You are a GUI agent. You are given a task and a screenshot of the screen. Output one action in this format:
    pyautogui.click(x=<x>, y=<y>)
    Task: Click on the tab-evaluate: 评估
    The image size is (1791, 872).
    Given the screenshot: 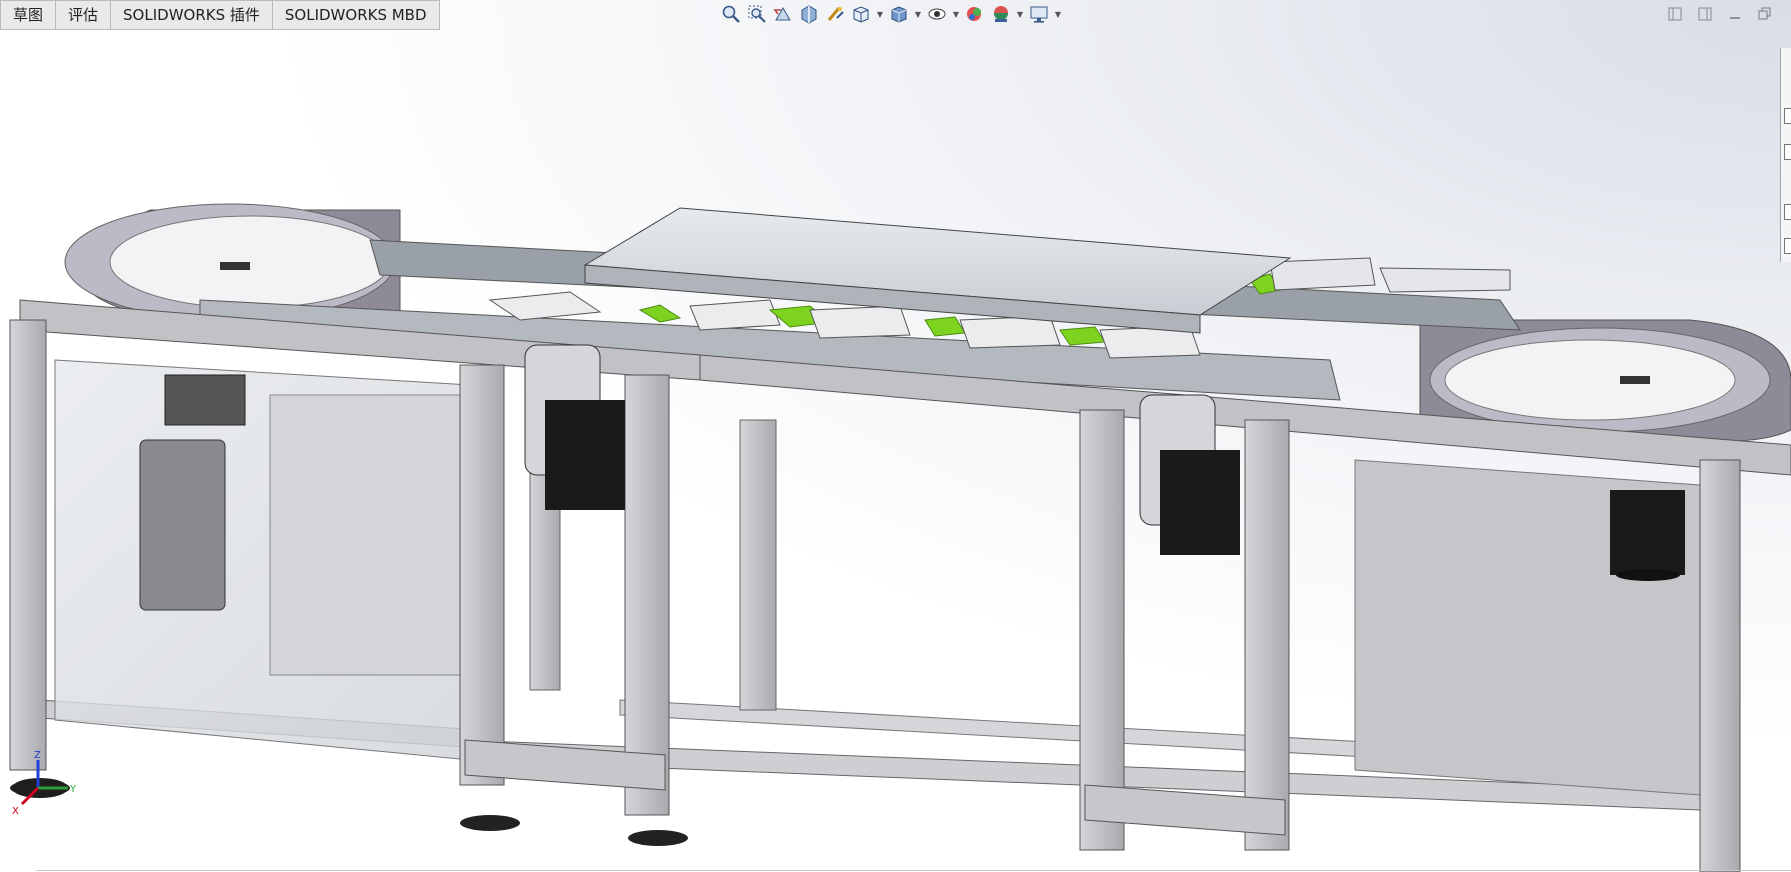 What is the action you would take?
    pyautogui.click(x=84, y=15)
    